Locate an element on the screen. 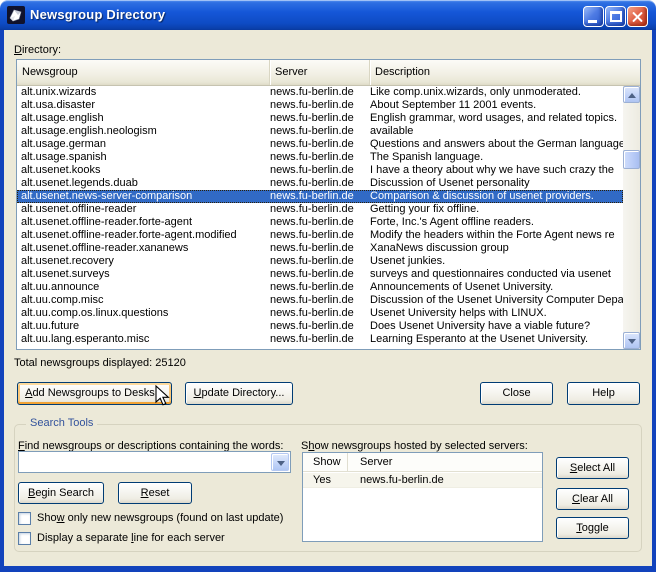  status-text: Total newsgroups displayed: 25120 is located at coordinates (100, 363).